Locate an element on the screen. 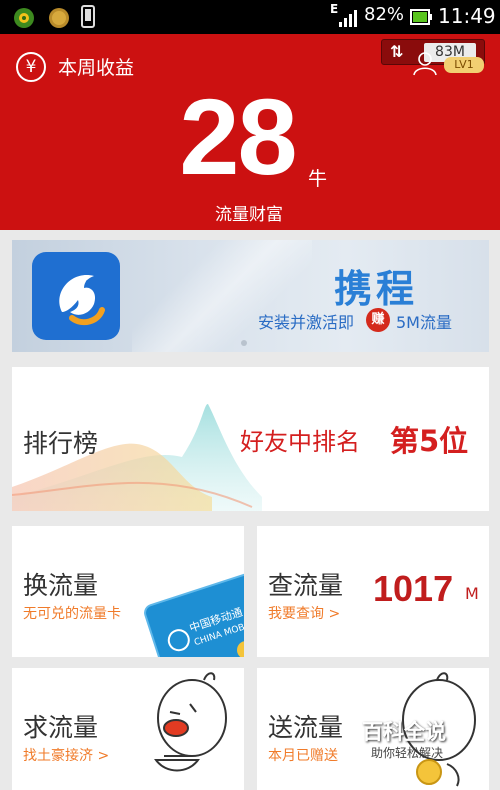  exchange-traffic-card: 换流量 无可兑的流量卡 中国移动通 CHINA MOB is located at coordinates (128, 591).